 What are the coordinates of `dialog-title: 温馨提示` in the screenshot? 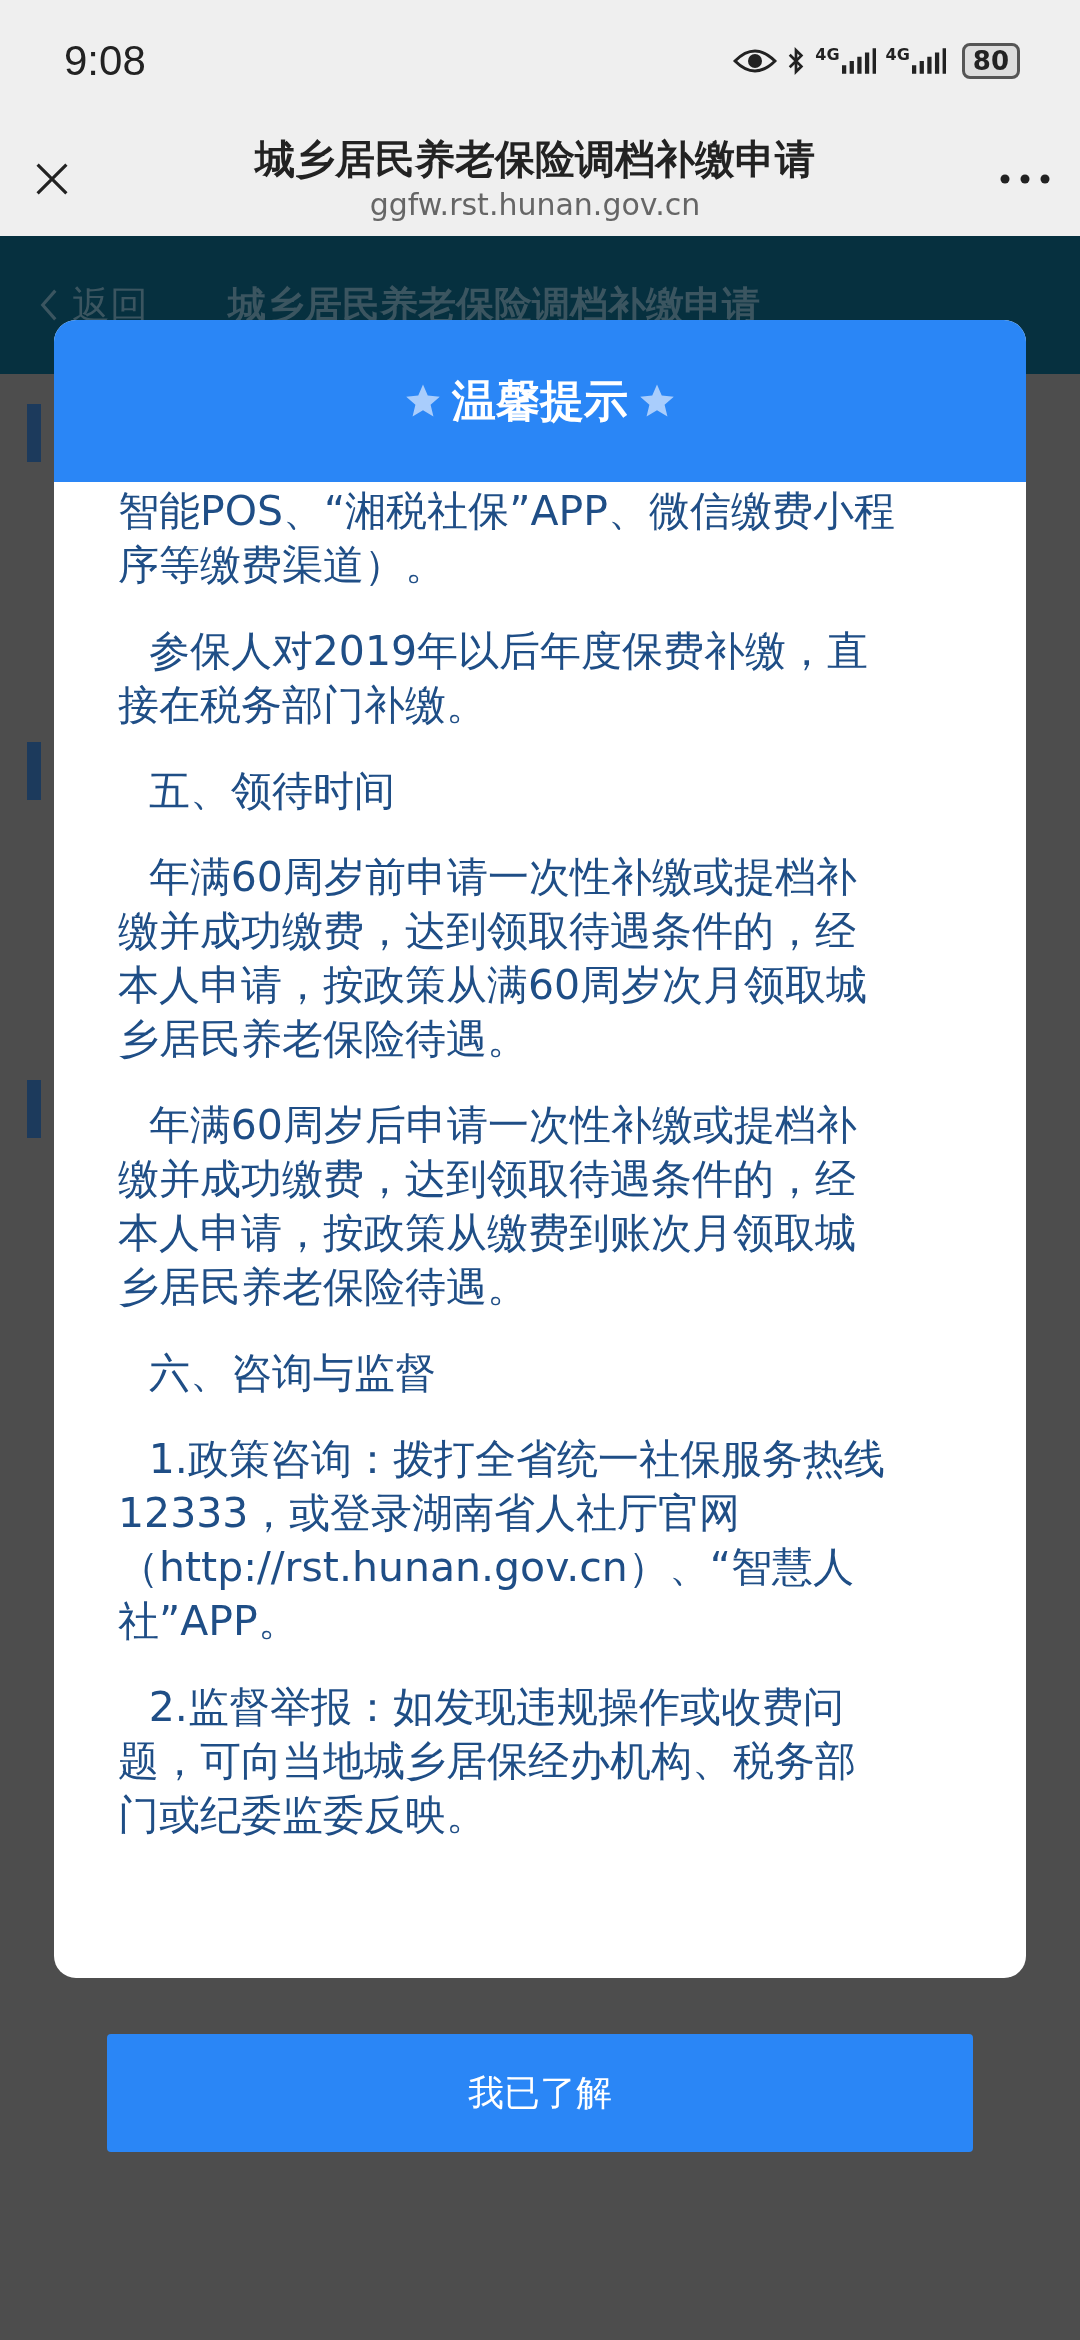 It's located at (540, 400).